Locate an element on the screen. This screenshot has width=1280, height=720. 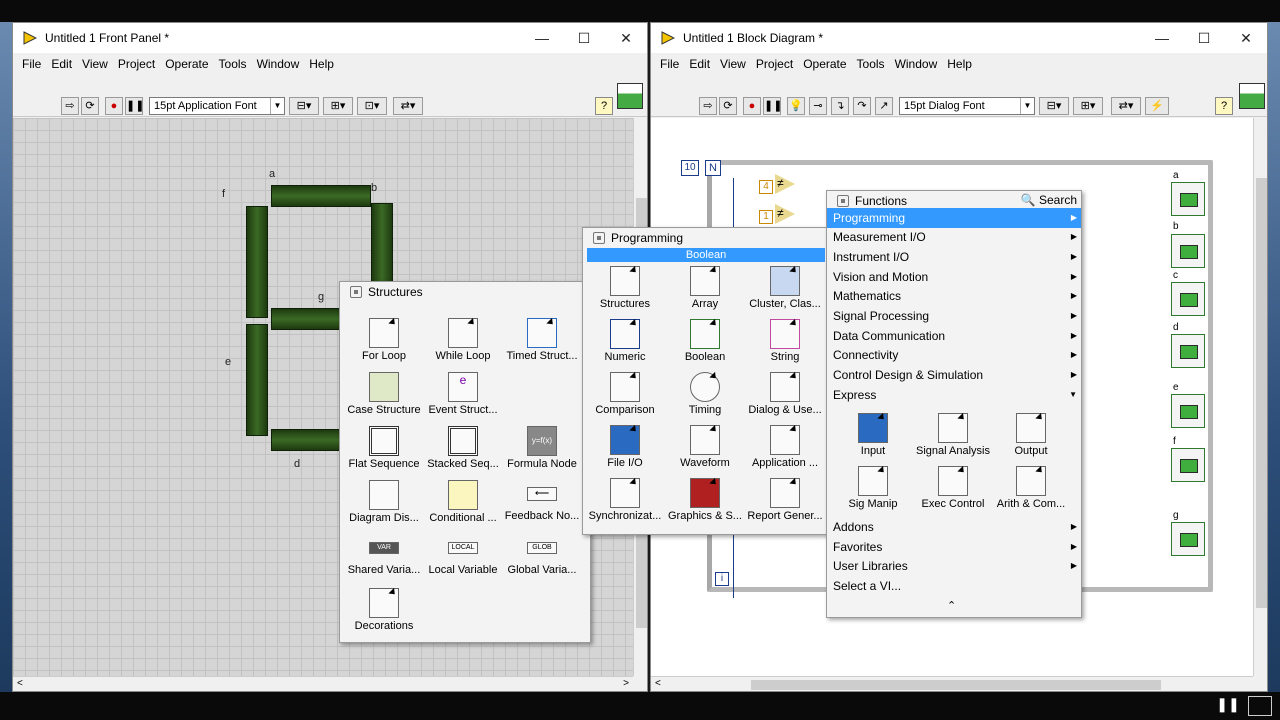
minimize-button: — is located at coordinates (1162, 38).